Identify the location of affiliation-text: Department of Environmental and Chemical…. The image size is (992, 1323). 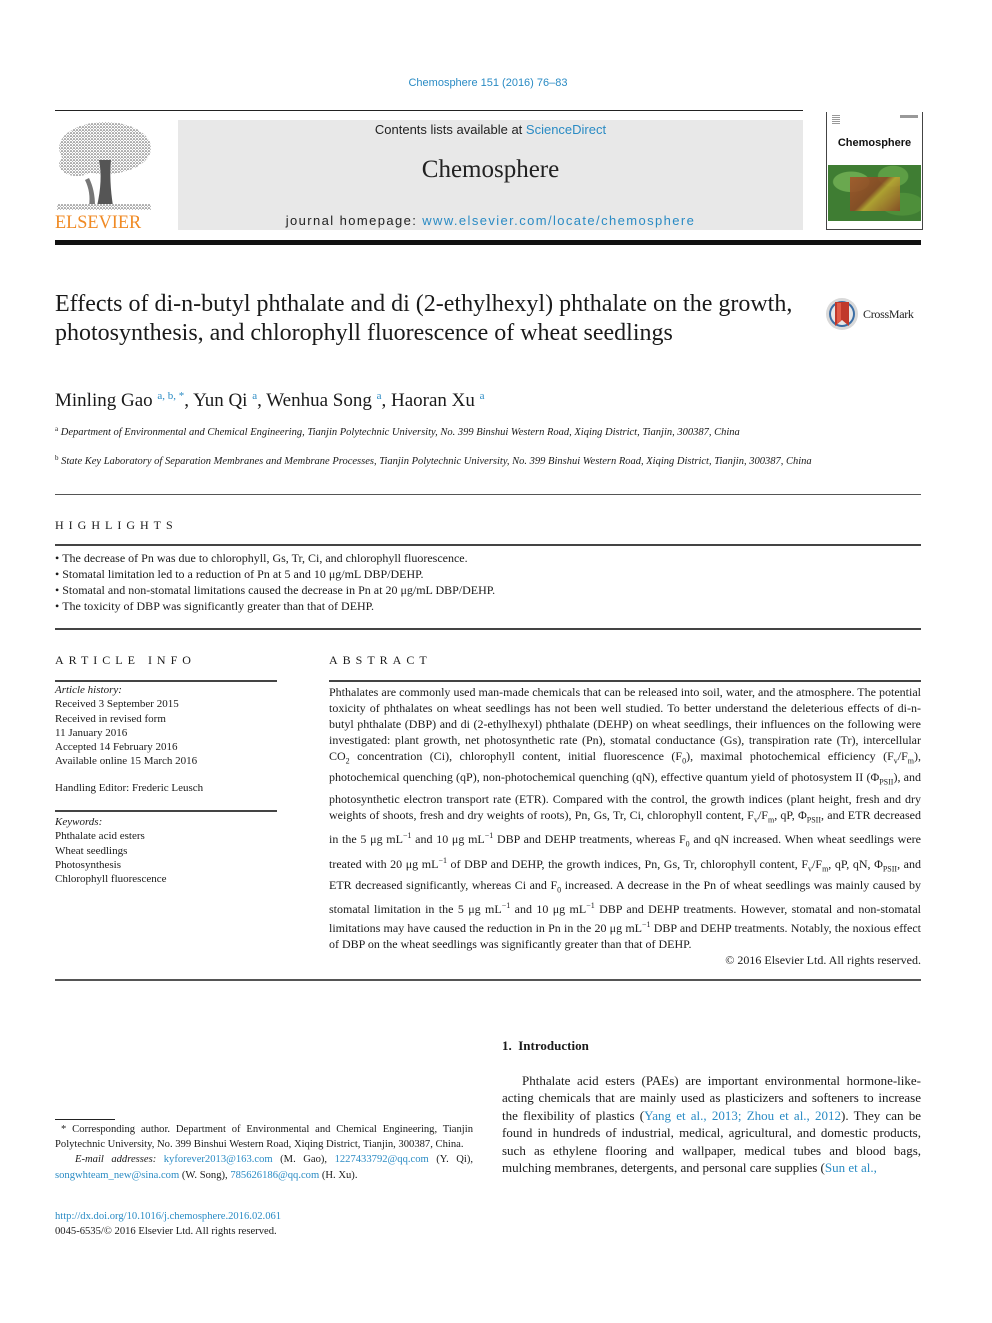
(400, 432).